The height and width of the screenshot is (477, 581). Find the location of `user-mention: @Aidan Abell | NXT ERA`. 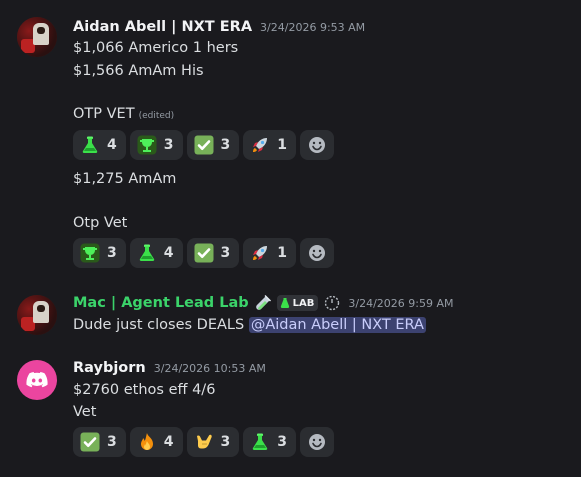

user-mention: @Aidan Abell | NXT ERA is located at coordinates (337, 325).